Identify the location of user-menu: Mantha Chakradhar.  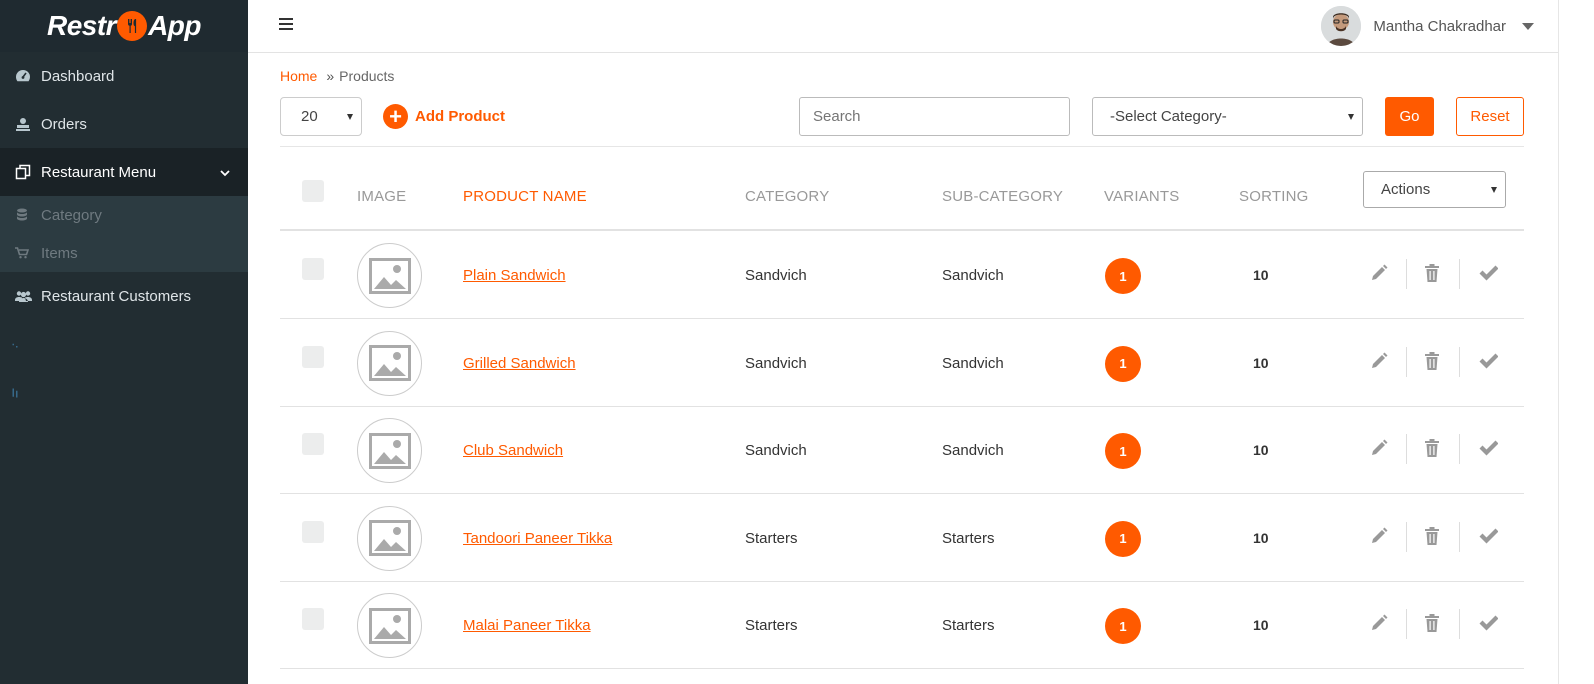
(1427, 26).